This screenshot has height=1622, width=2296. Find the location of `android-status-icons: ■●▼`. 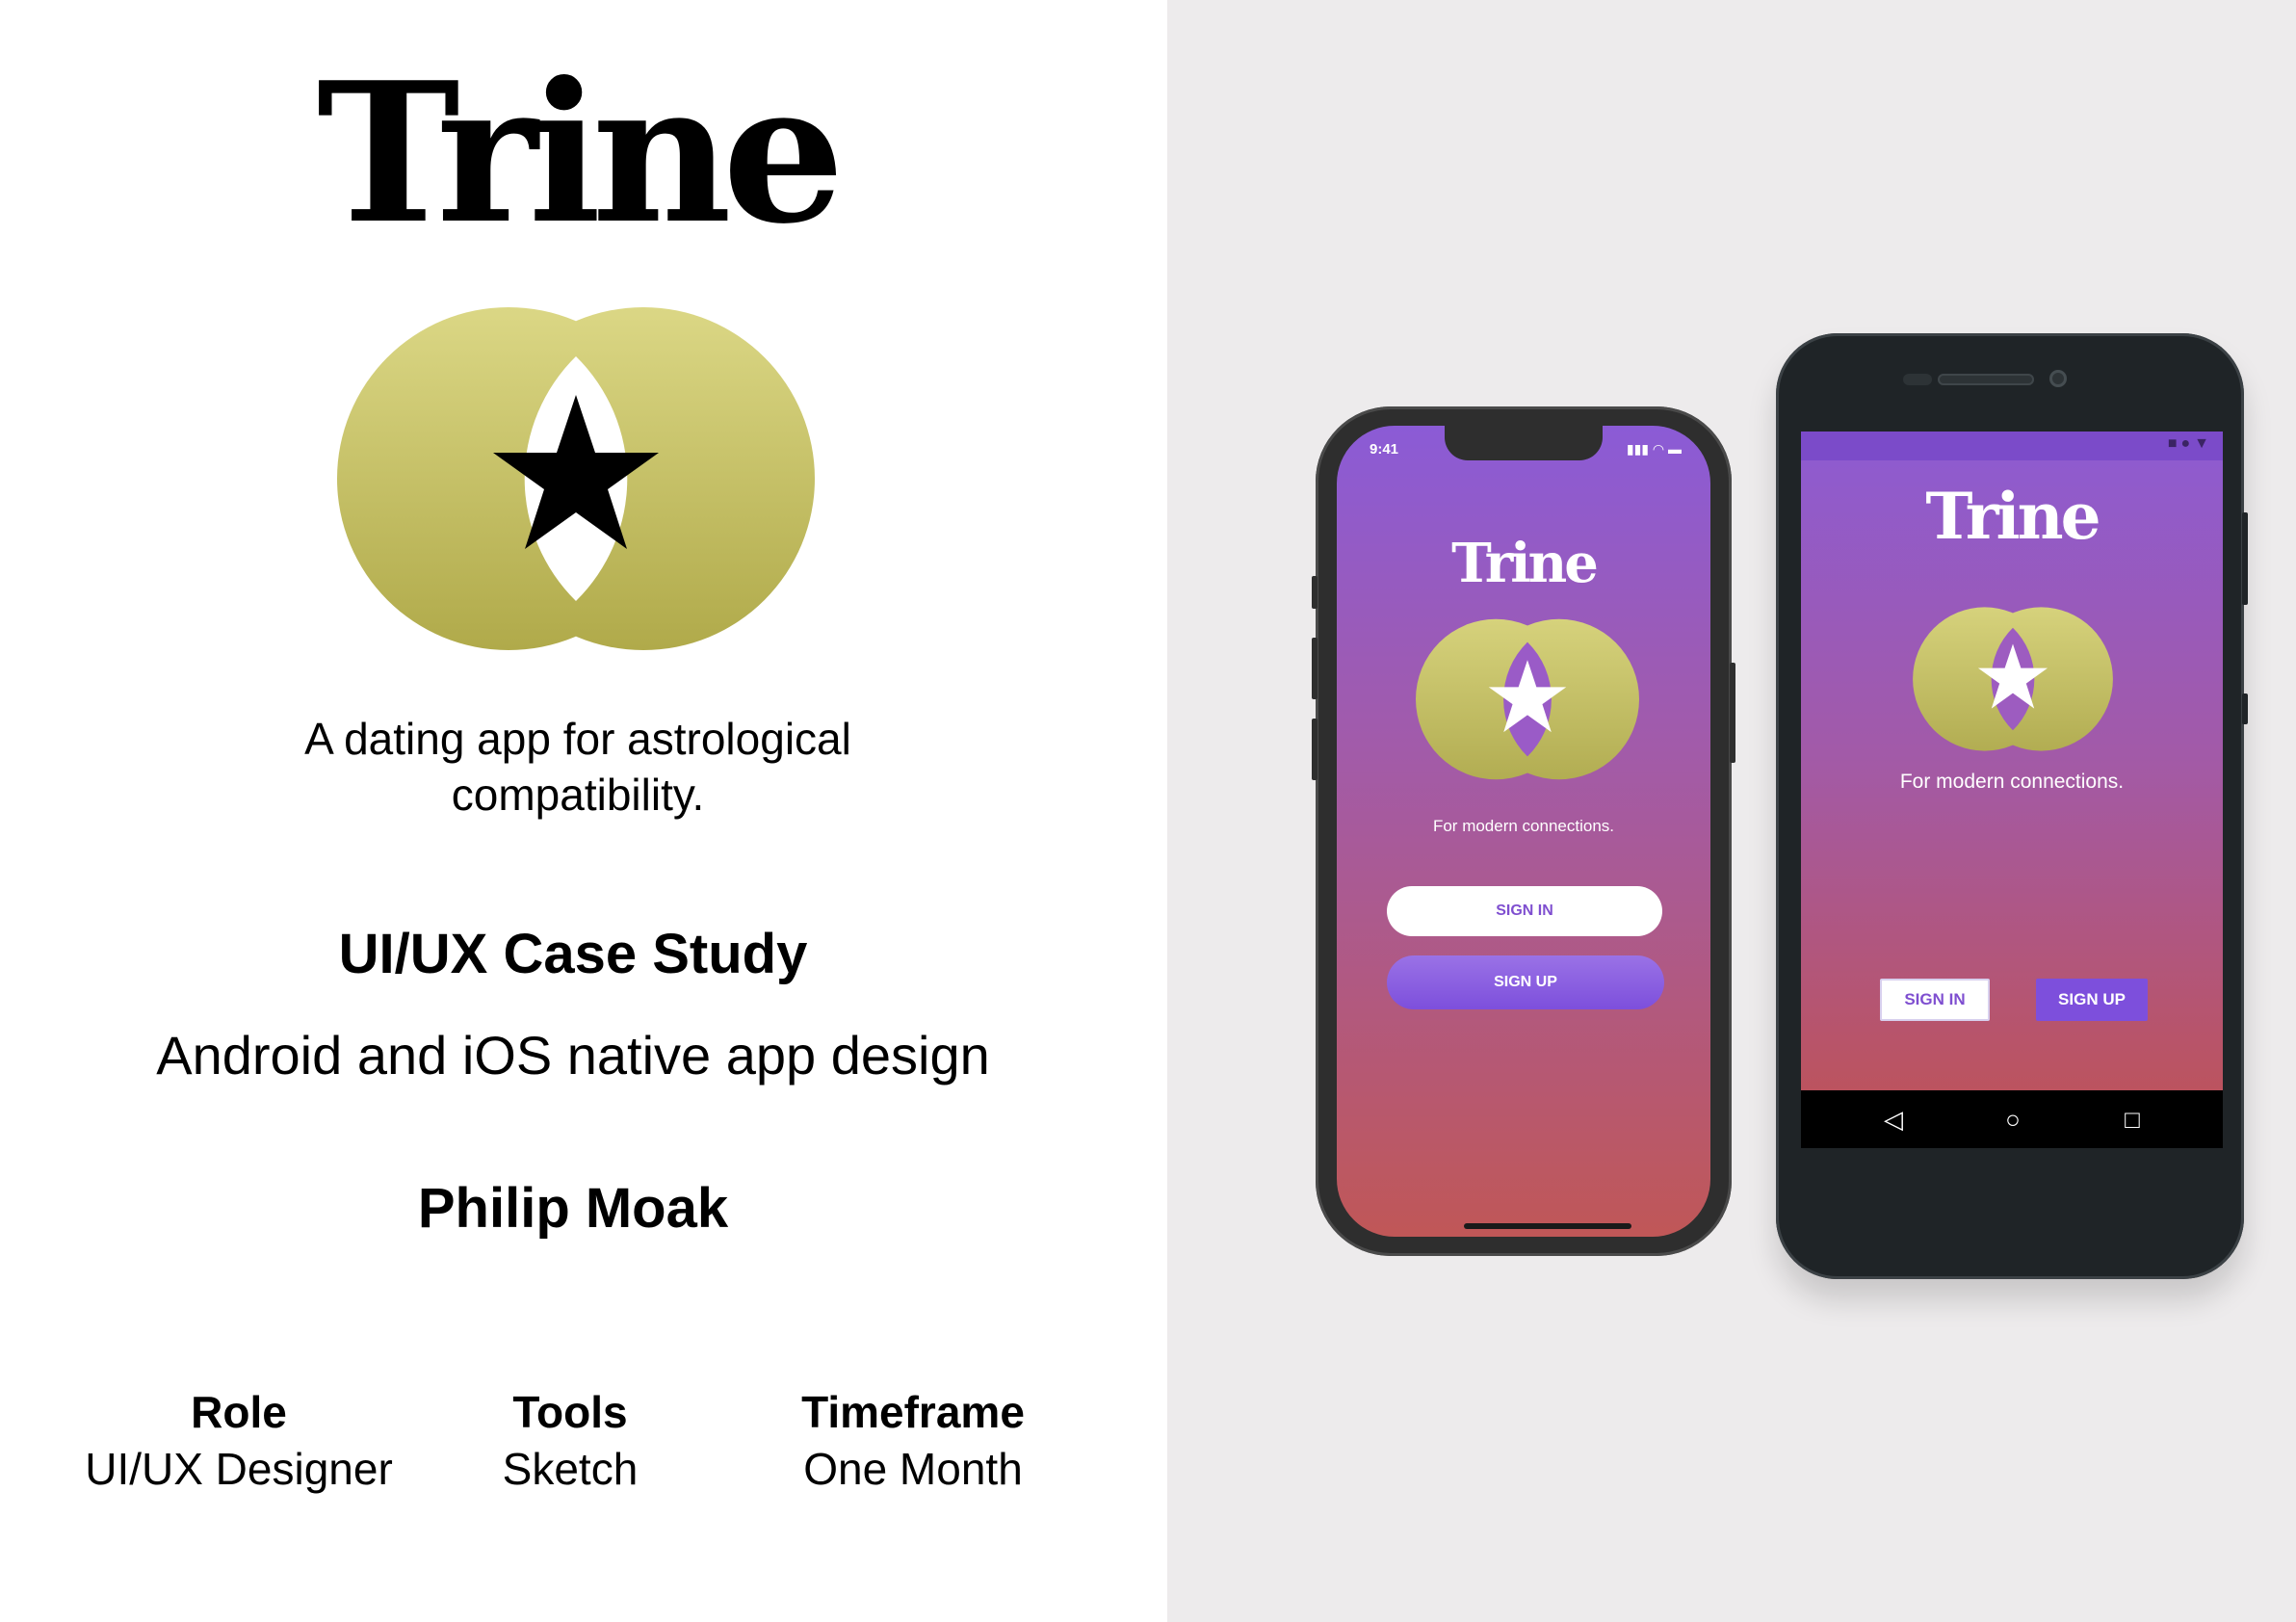

android-status-icons: ■●▼ is located at coordinates (2190, 443).